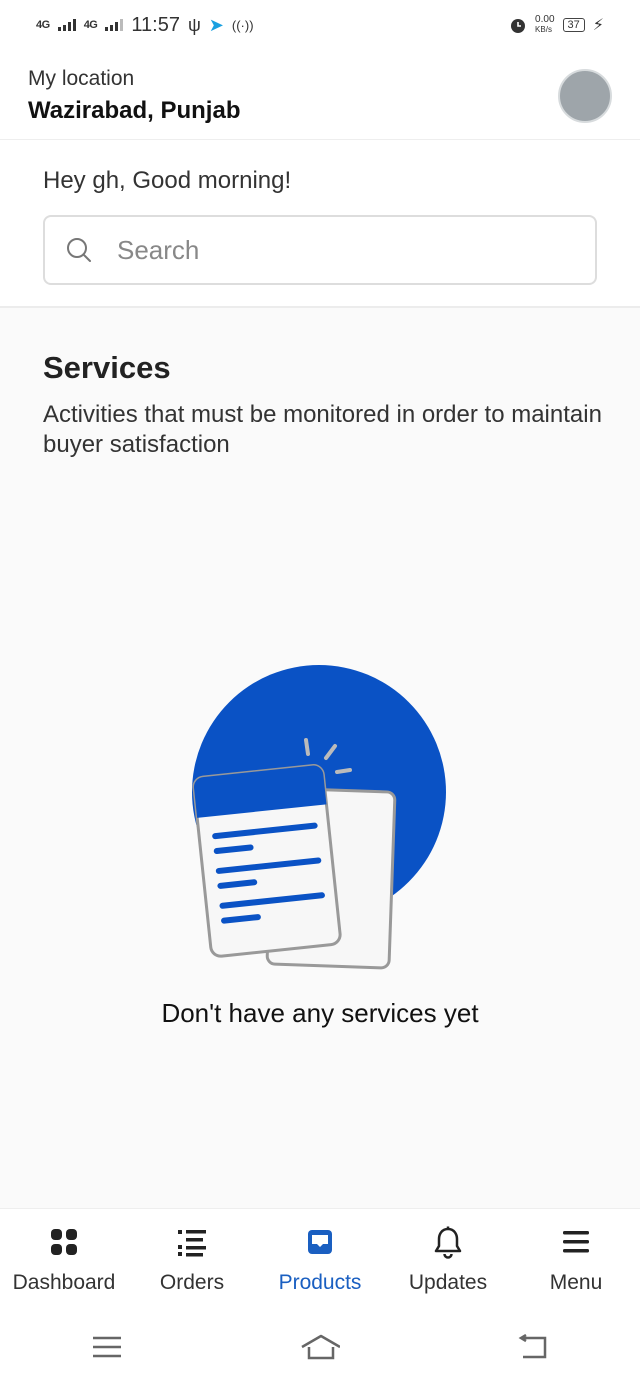 This screenshot has height=1386, width=640. Describe the element at coordinates (320, 95) in the screenshot. I see `location-header: My location Wazirabad, Punjab` at that location.